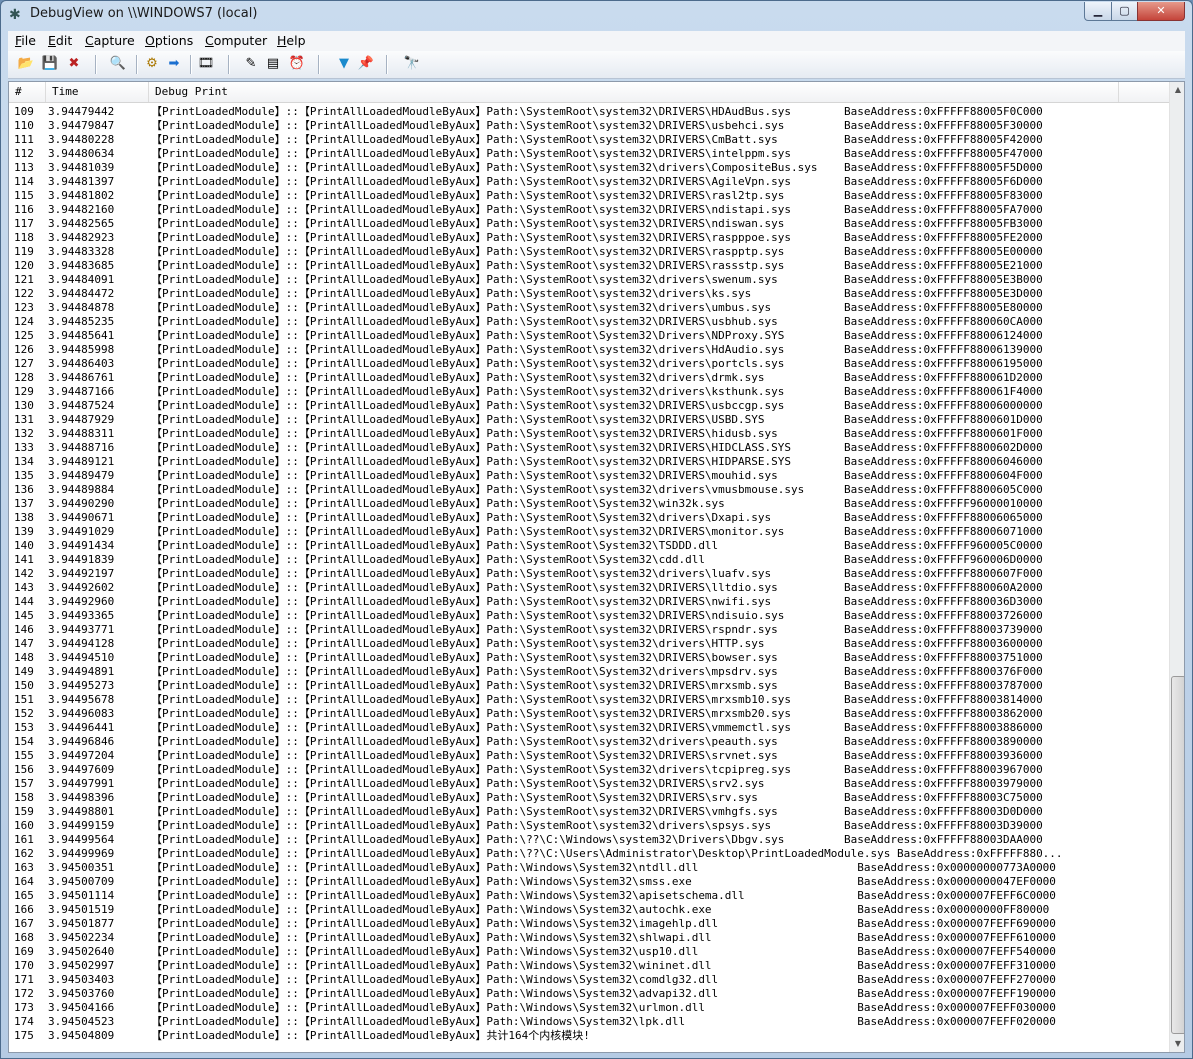  I want to click on find-icon: 🔍, so click(118, 64).